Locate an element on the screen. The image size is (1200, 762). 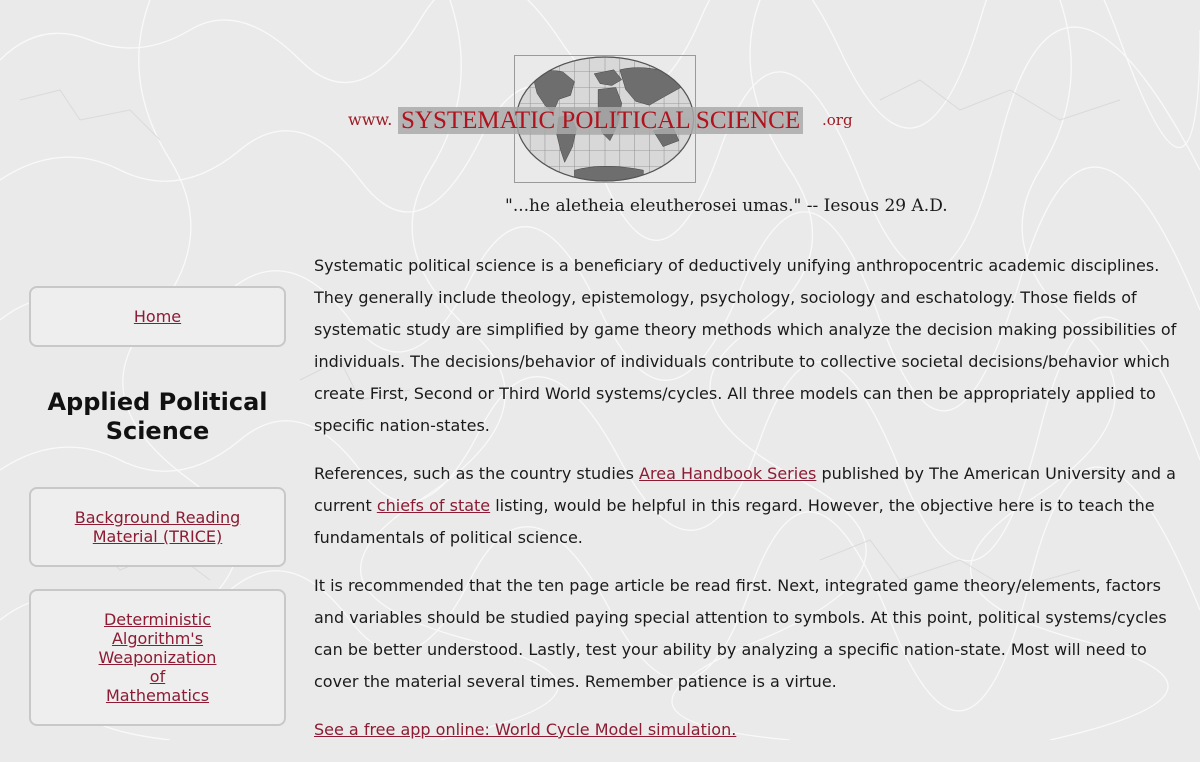
logo-title: SYSTEMATIC POLITICAL SCIENCE is located at coordinates (601, 120).